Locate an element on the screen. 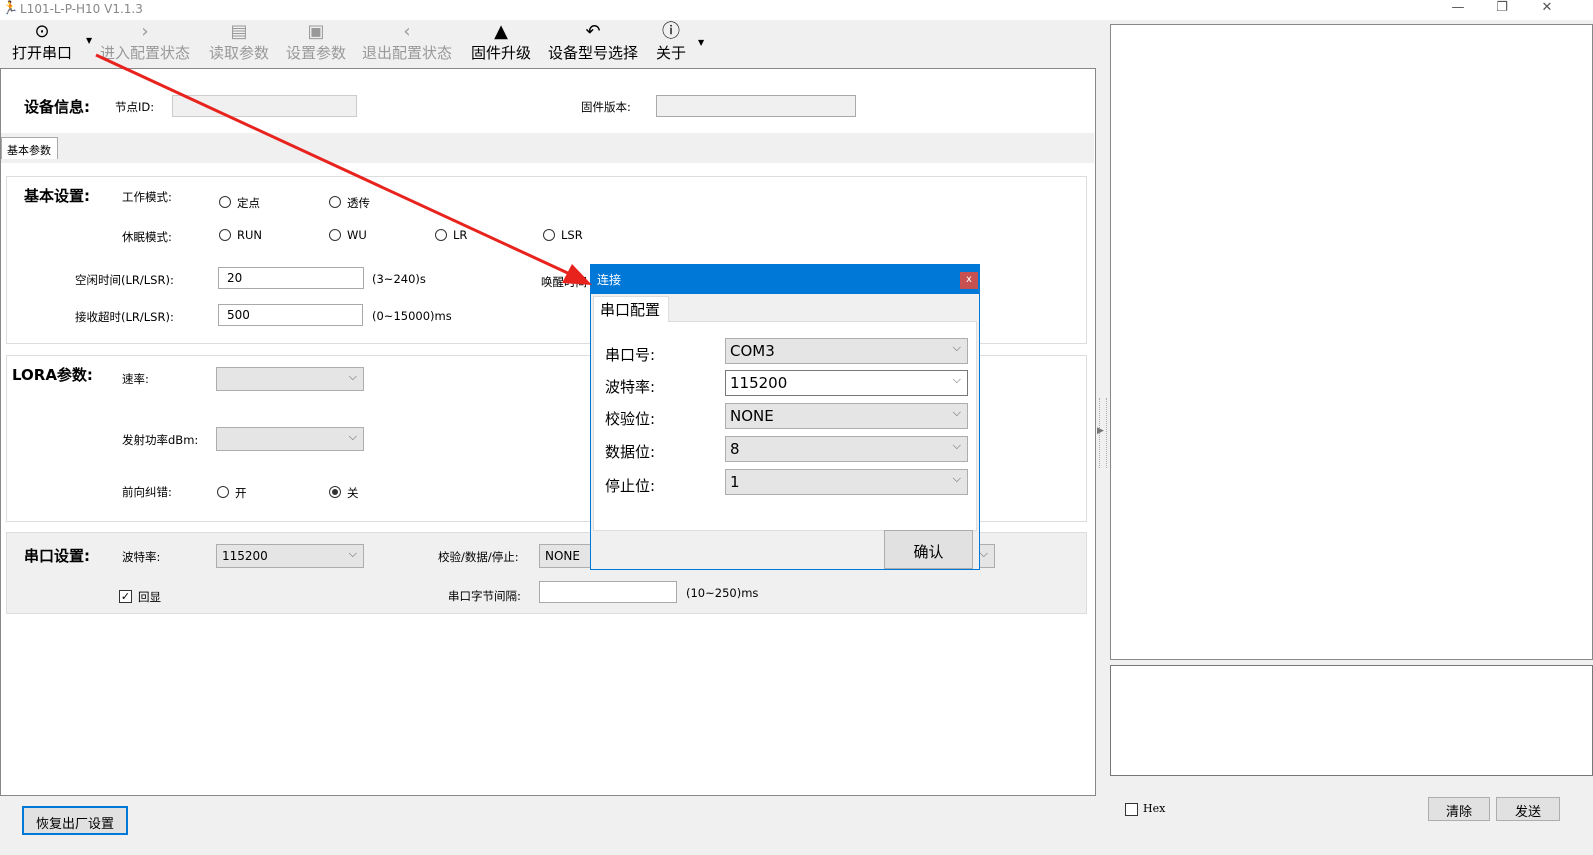 Image resolution: width=1593 pixels, height=855 pixels. fec-label: 前向纠错: is located at coordinates (147, 492).